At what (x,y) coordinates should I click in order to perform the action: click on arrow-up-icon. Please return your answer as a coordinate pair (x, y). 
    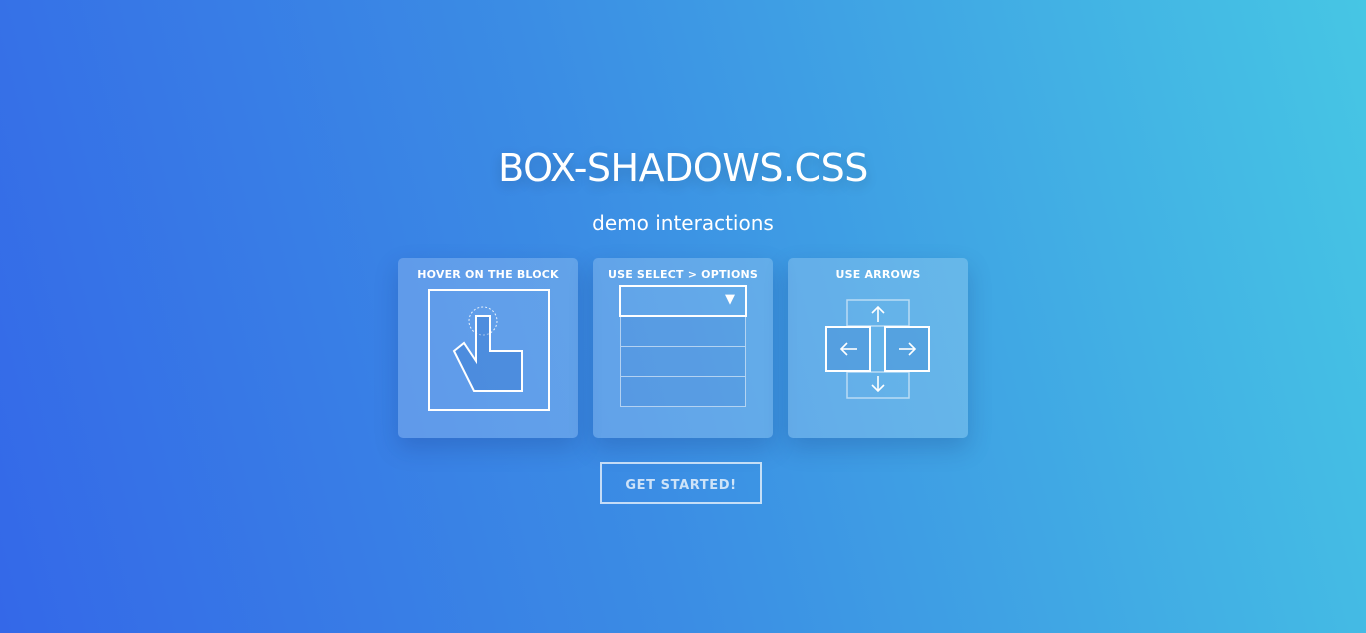
    Looking at the image, I should click on (878, 313).